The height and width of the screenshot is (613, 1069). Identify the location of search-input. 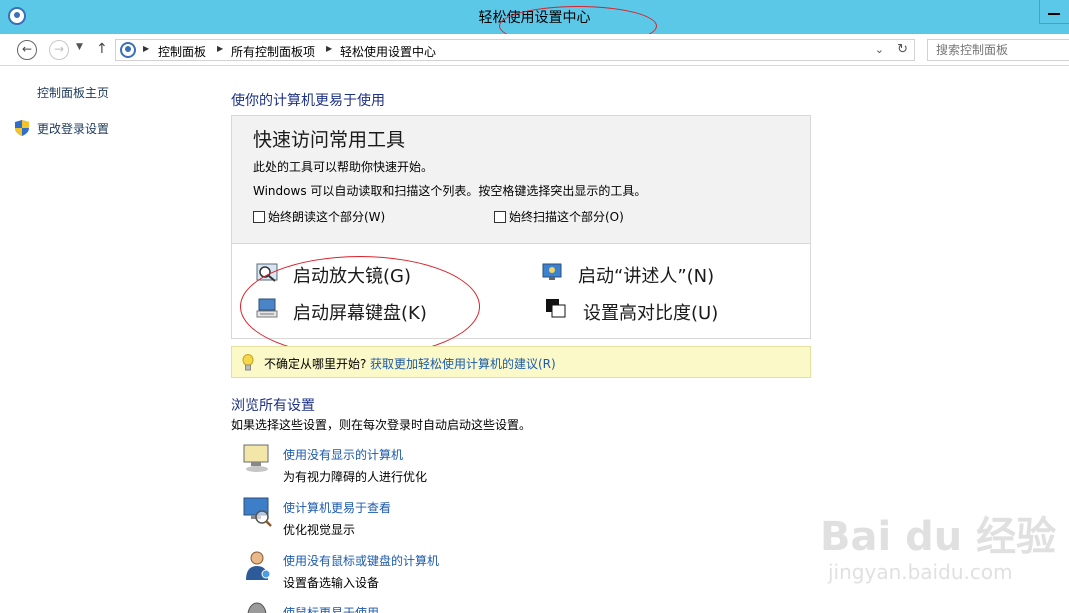
(998, 50).